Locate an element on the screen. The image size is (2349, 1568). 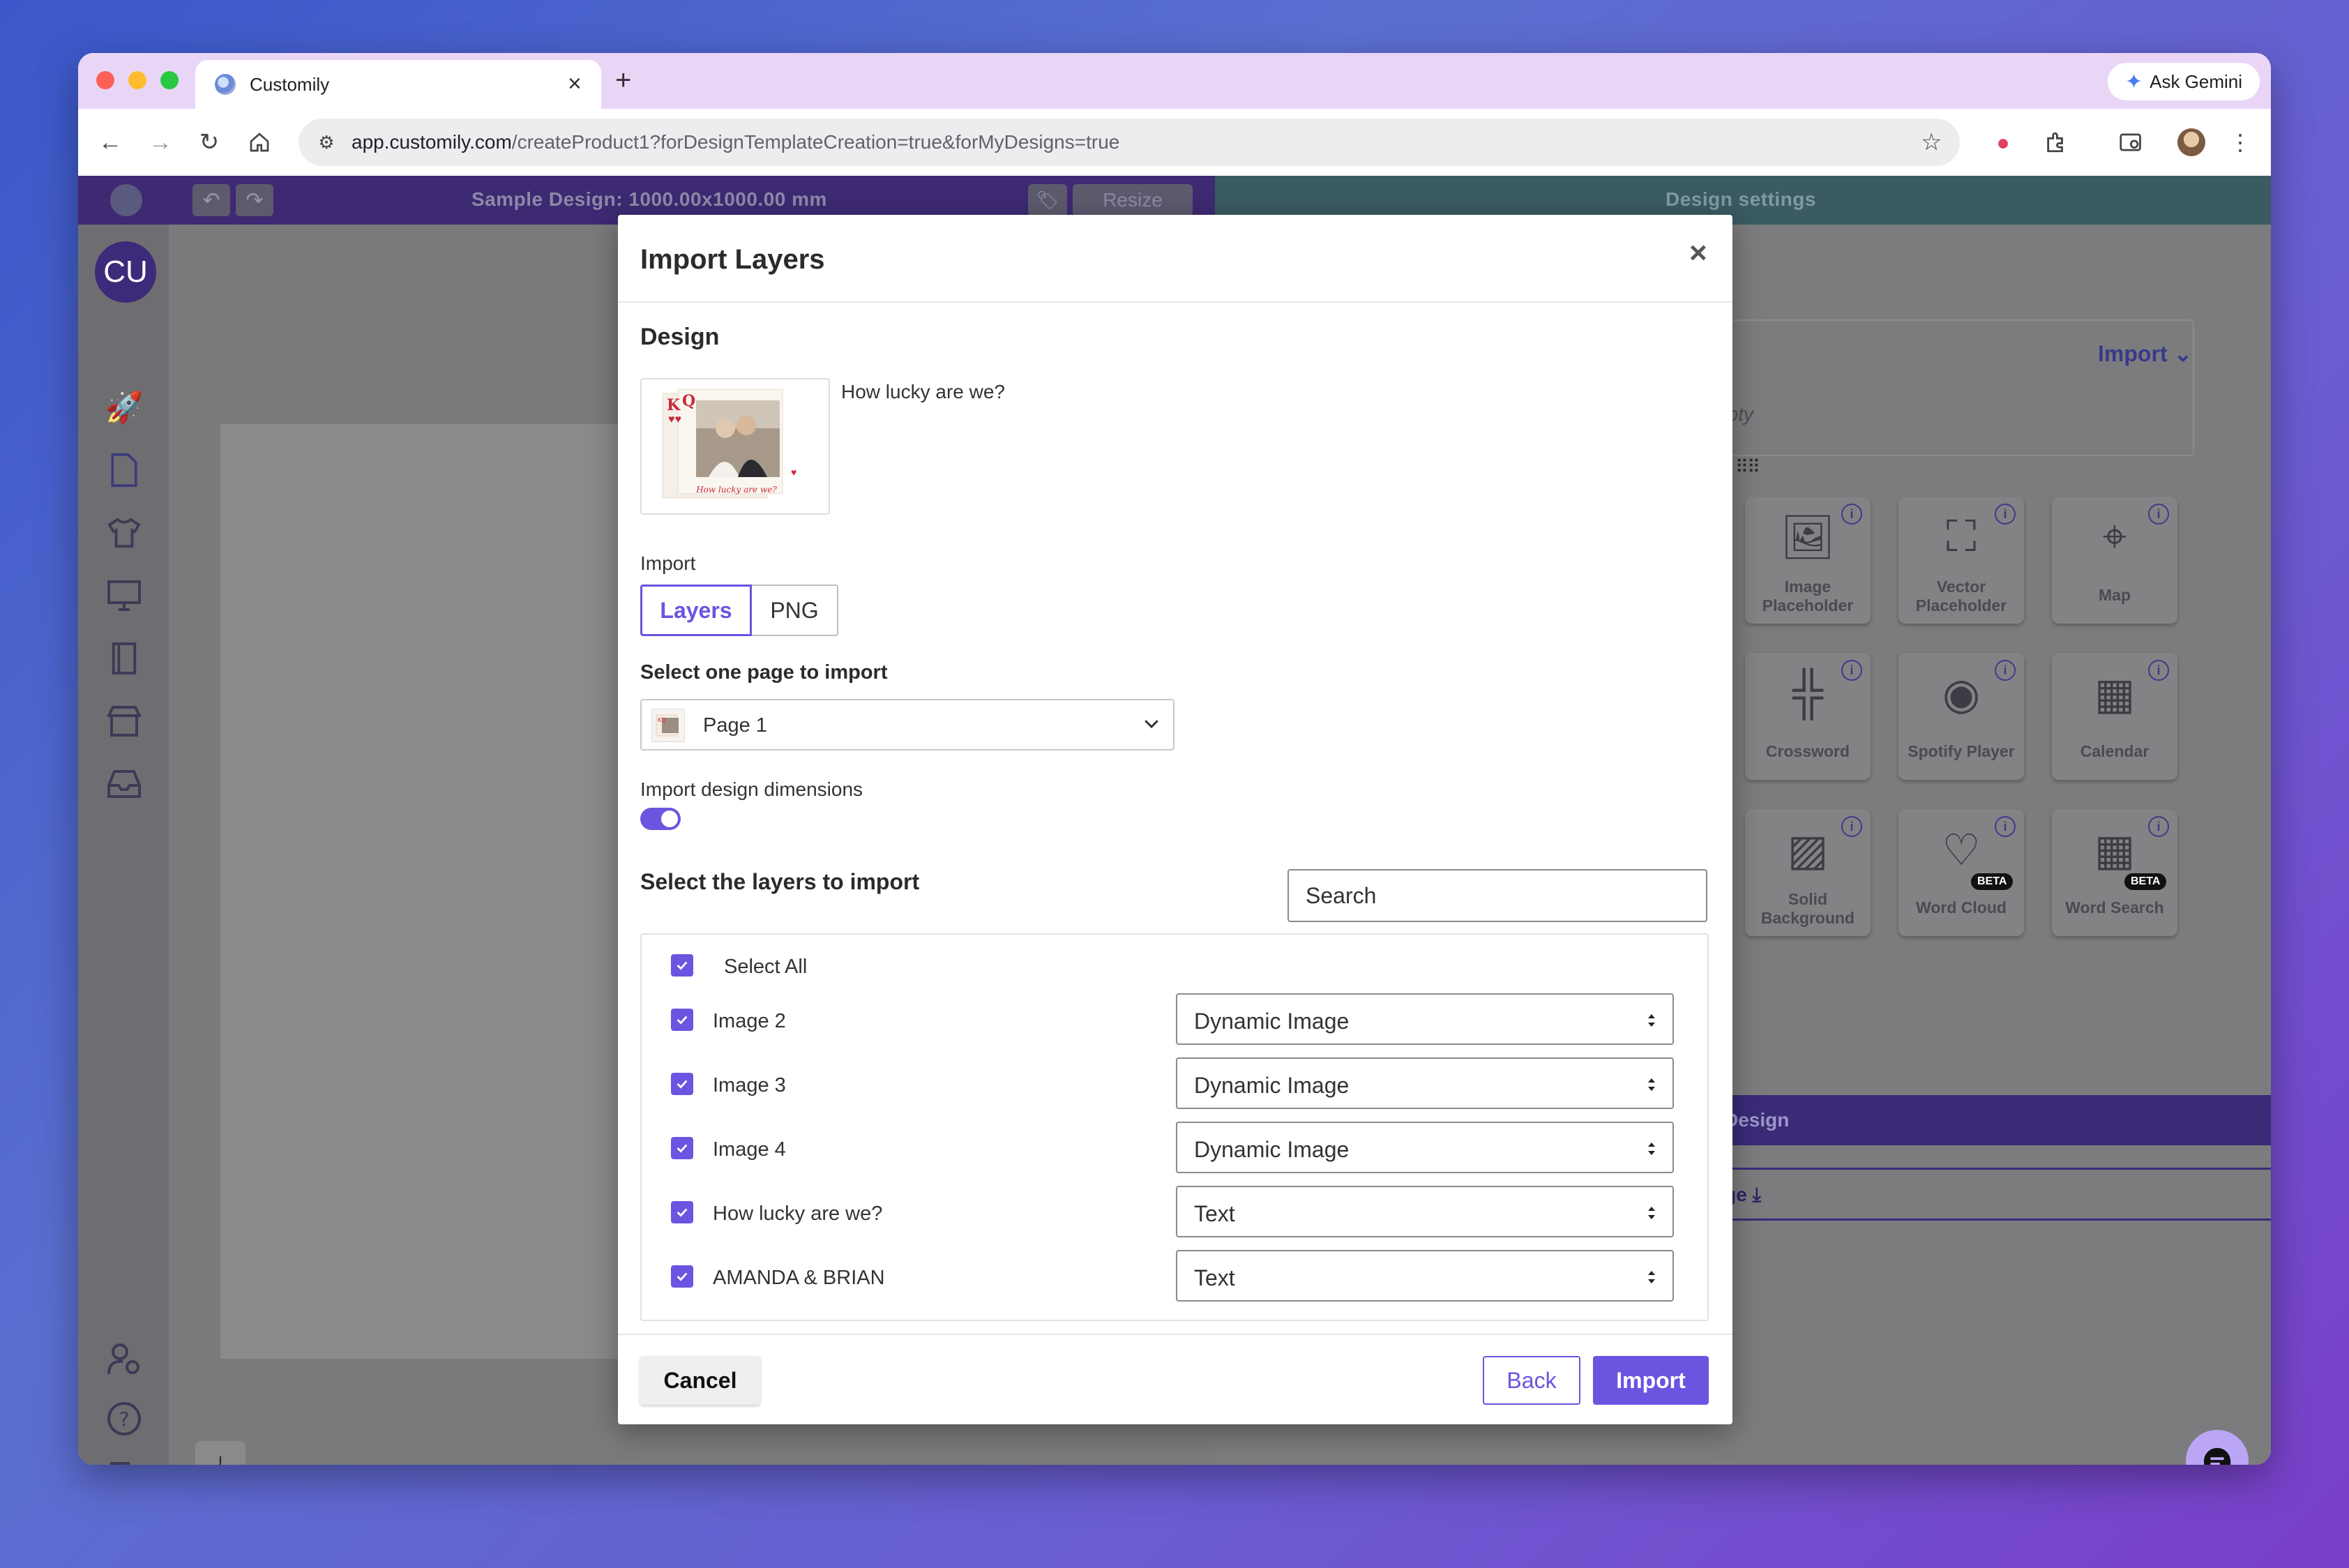
import-button: Import is located at coordinates (1651, 1380).